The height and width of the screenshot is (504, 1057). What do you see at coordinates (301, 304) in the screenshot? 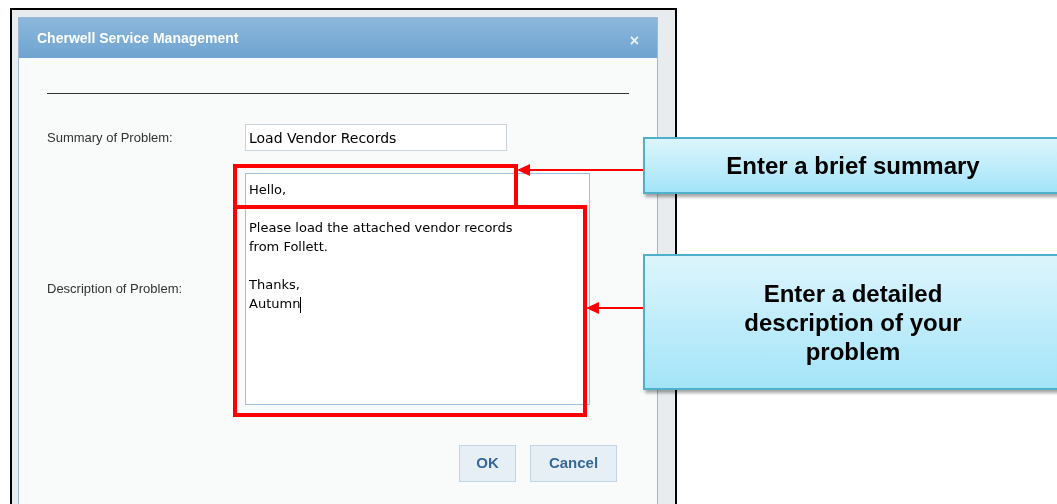
I see `text-cursor` at bounding box center [301, 304].